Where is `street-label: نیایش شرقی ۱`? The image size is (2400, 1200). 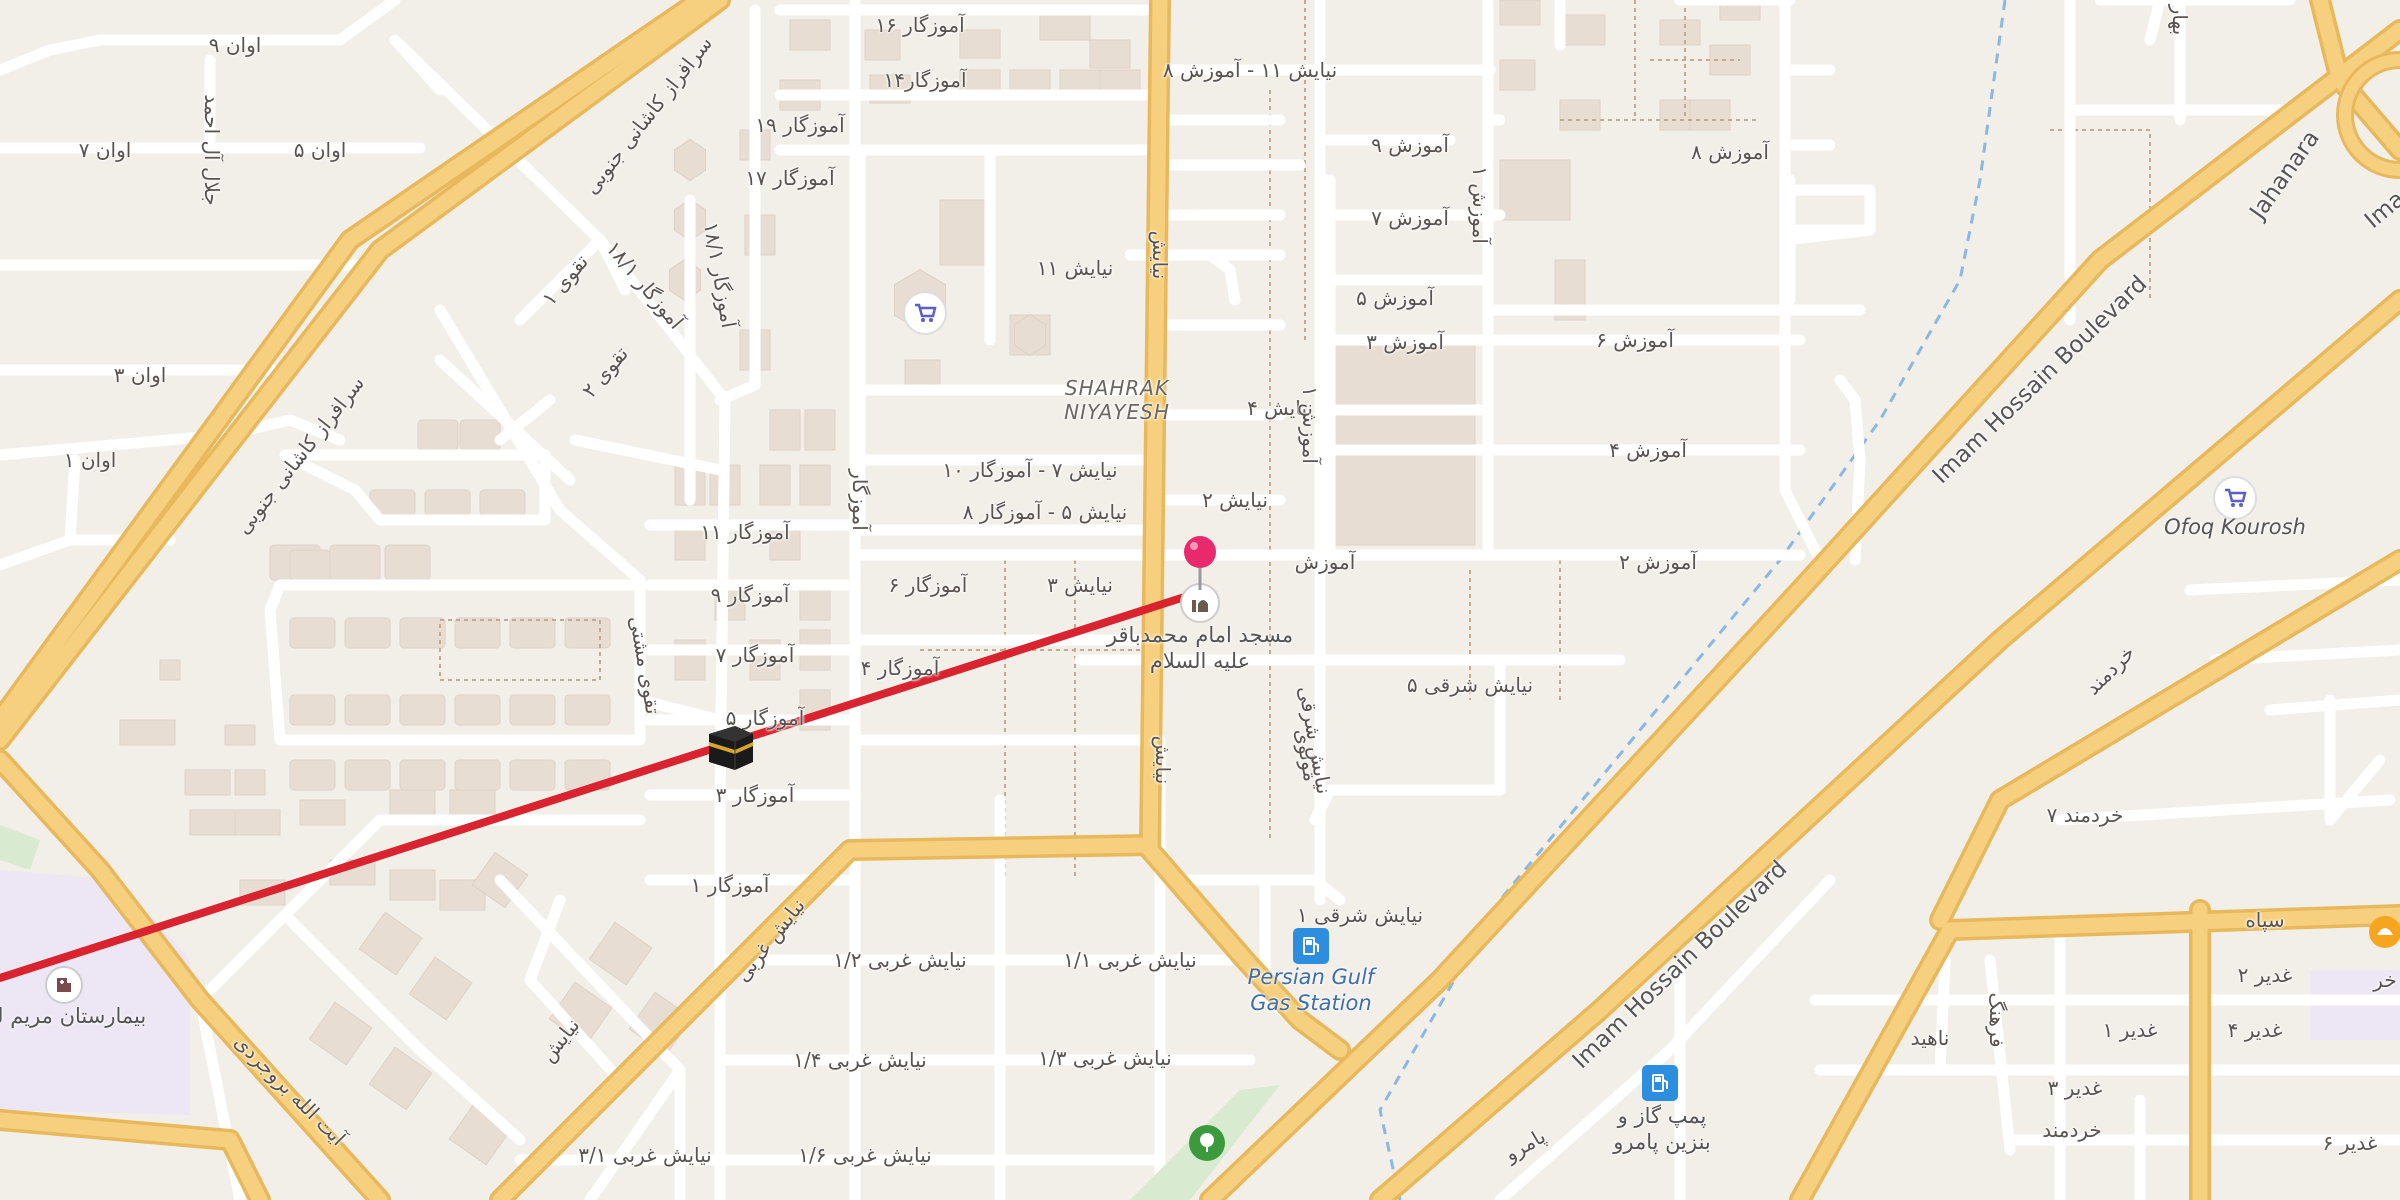
street-label: نیایش شرقی ۱ is located at coordinates (1360, 915).